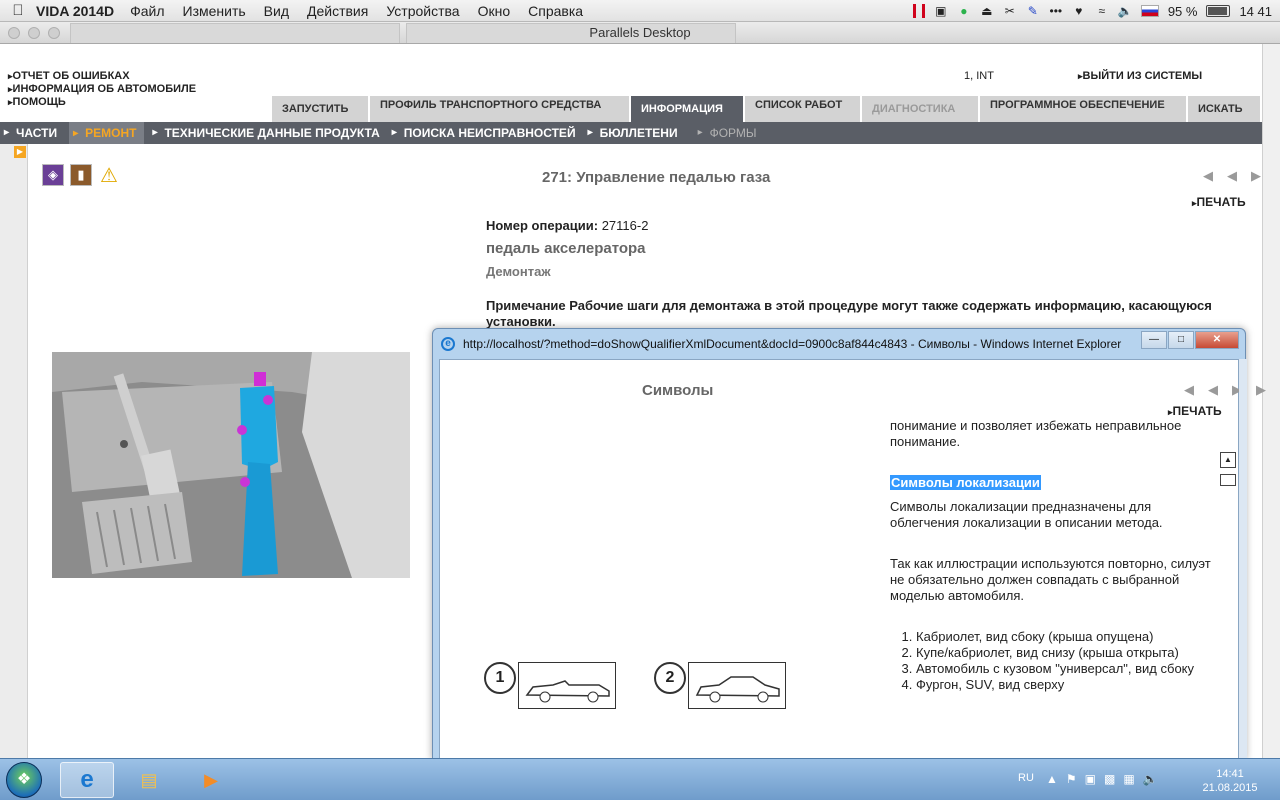 This screenshot has height=800, width=1280. I want to click on book-icon: ▮, so click(81, 175).